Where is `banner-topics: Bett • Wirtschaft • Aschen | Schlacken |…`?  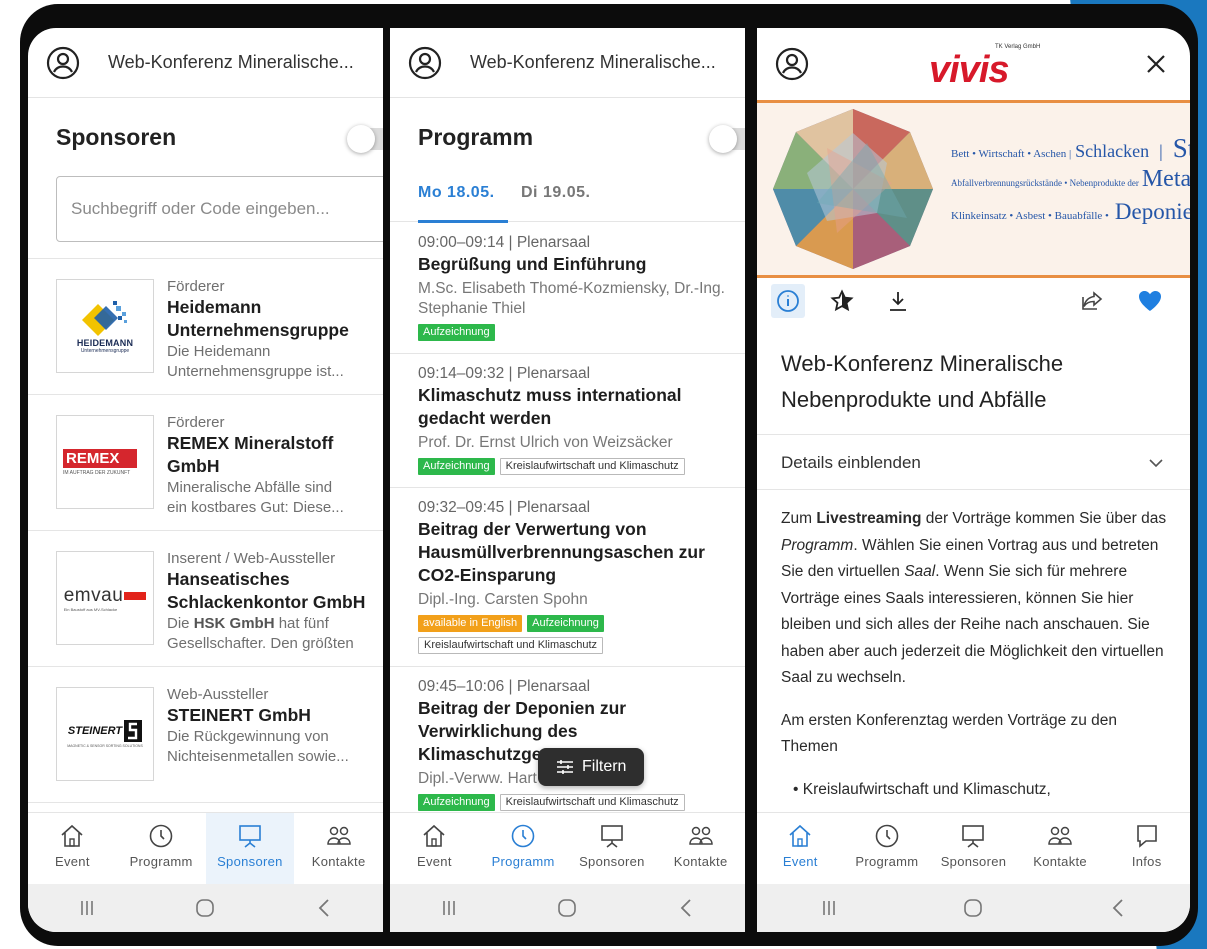 banner-topics: Bett • Wirtschaft • Aschen | Schlacken |… is located at coordinates (1070, 179).